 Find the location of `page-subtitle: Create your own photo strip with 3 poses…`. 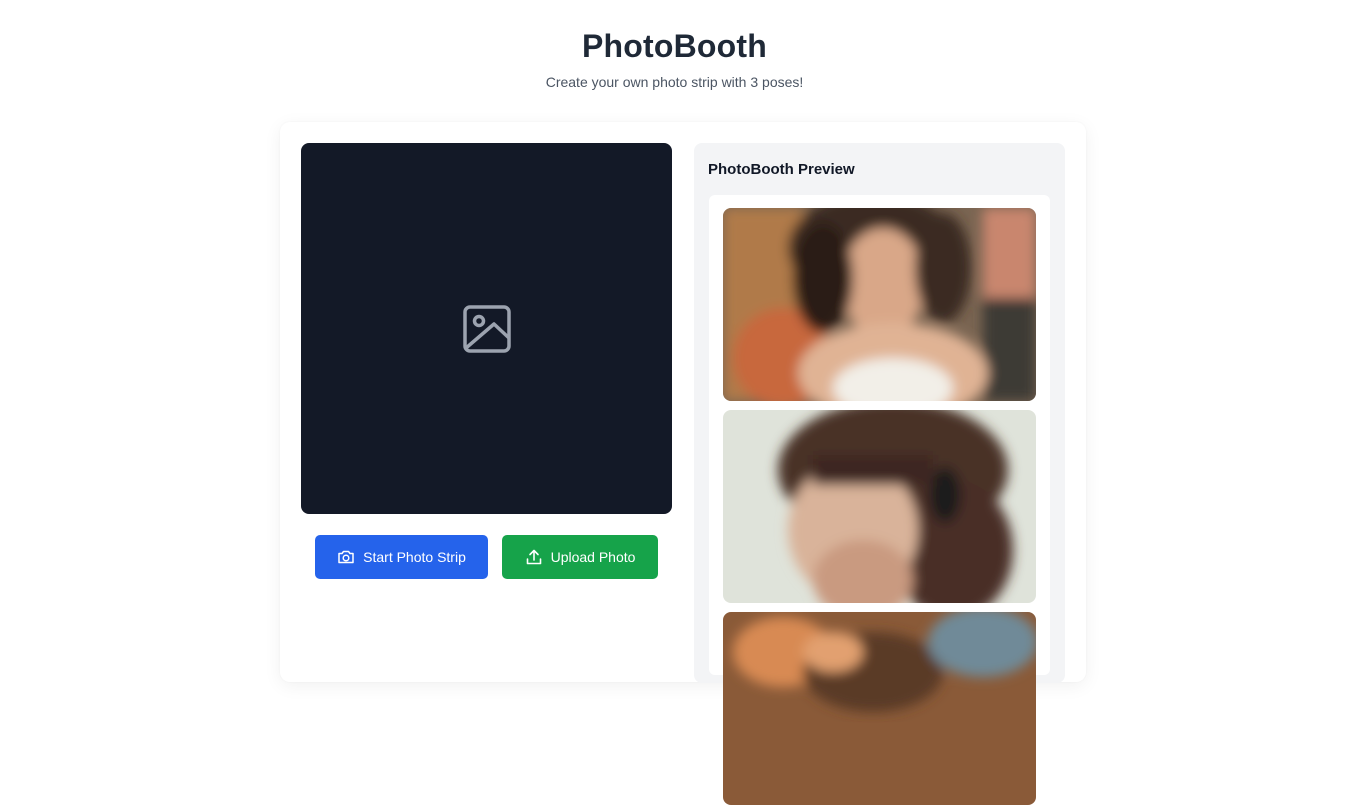

page-subtitle: Create your own photo strip with 3 poses… is located at coordinates (674, 82).